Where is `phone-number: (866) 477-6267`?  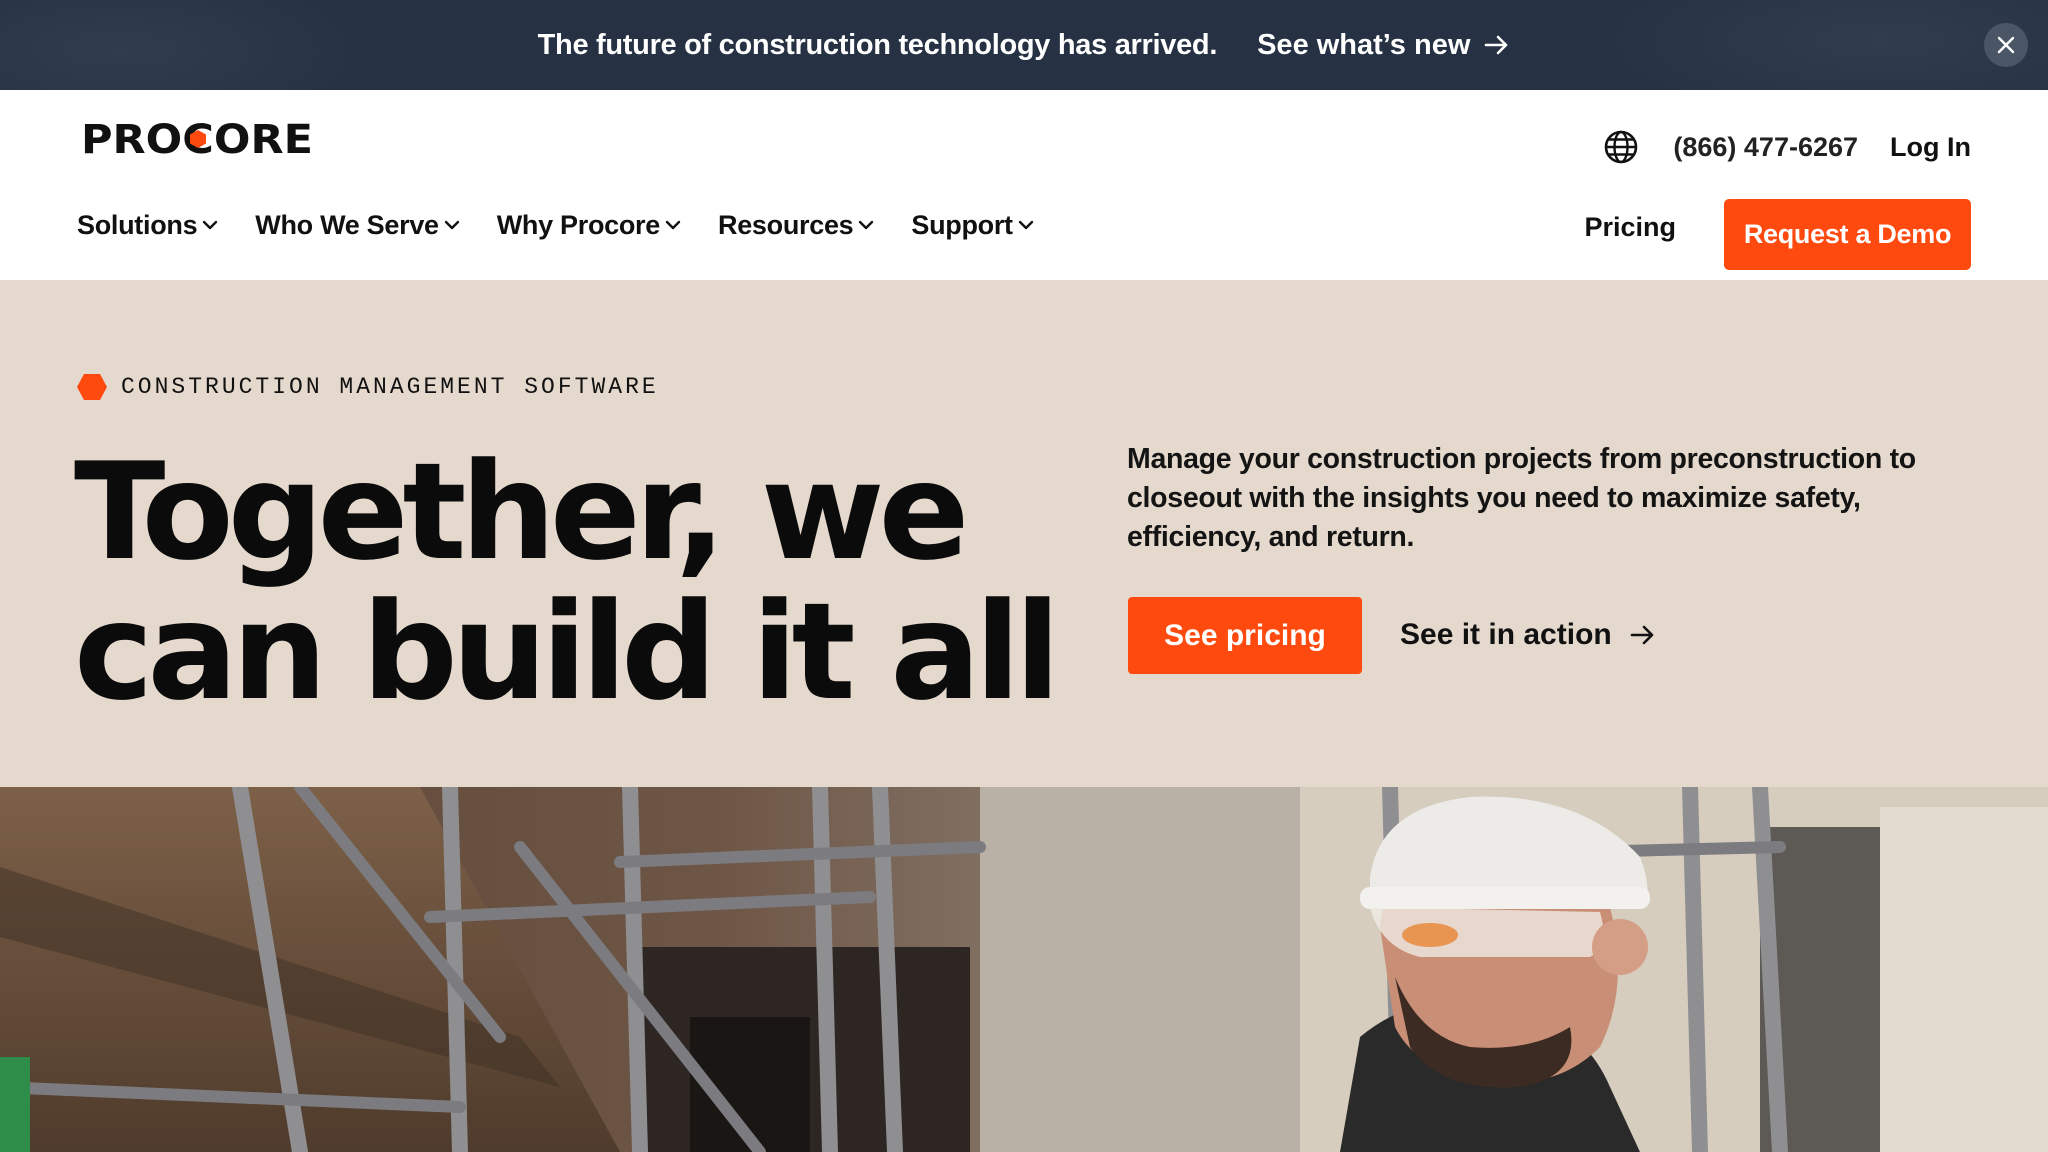 phone-number: (866) 477-6267 is located at coordinates (1765, 147).